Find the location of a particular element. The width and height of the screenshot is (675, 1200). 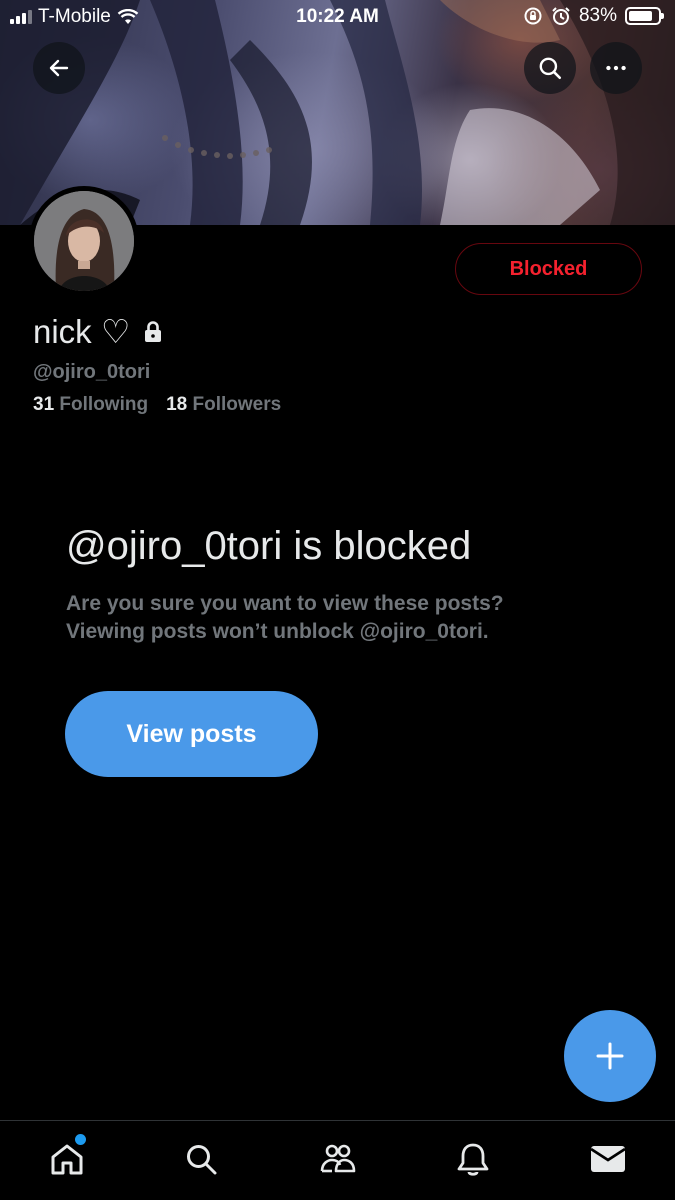

lock-icon is located at coordinates (153, 331).